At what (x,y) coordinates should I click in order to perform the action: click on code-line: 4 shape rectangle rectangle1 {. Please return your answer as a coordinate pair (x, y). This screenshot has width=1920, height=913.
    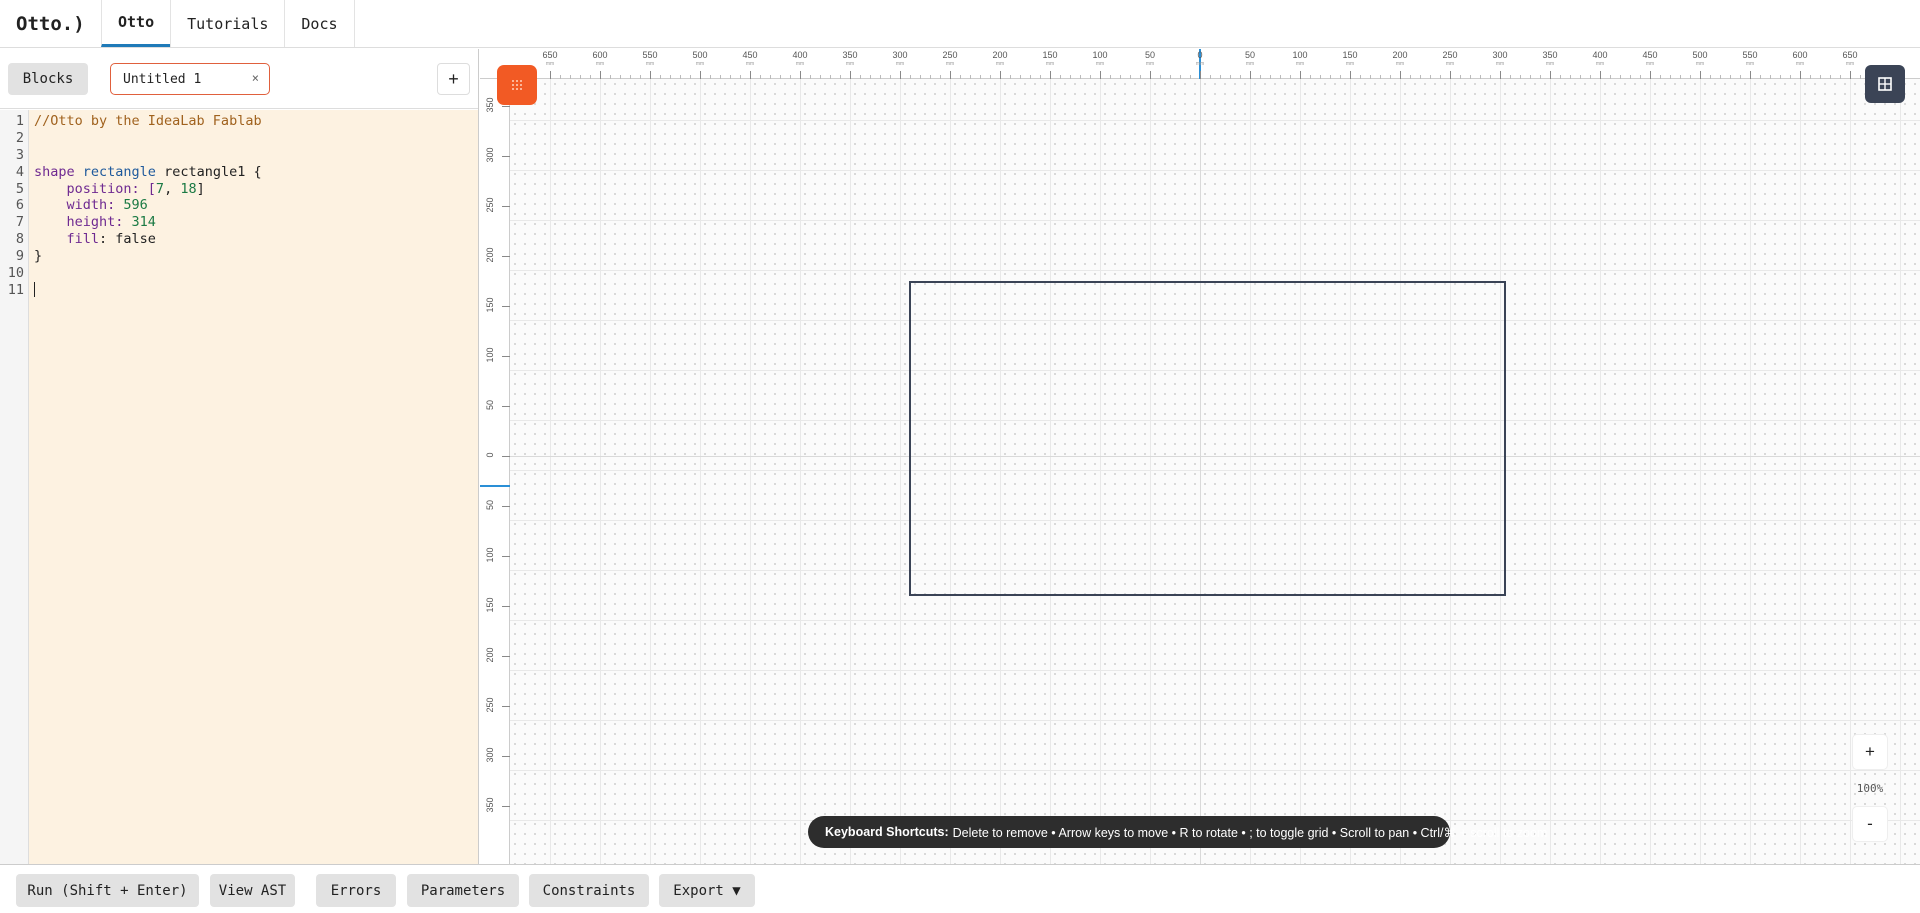
    Looking at the image, I should click on (239, 172).